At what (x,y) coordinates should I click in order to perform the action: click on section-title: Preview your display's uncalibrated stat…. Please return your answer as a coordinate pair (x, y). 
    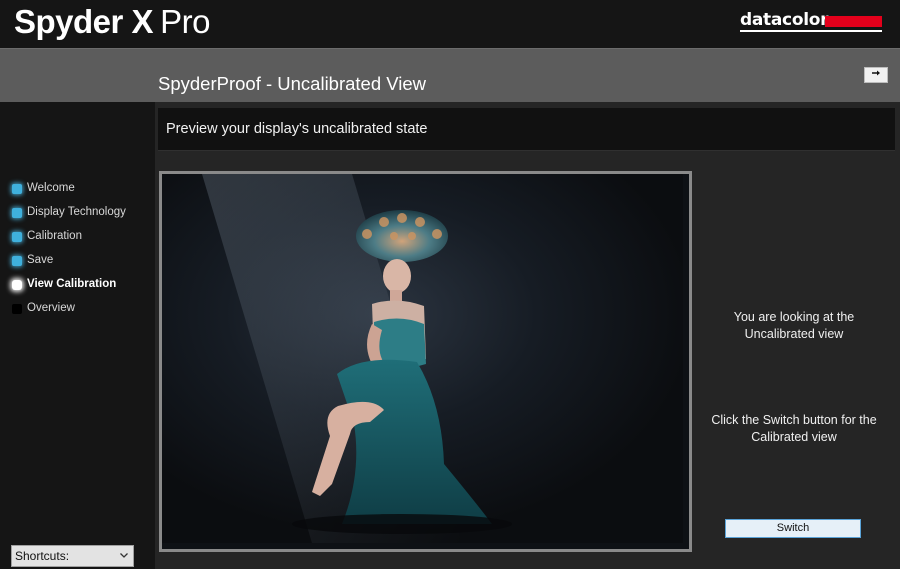
    Looking at the image, I should click on (297, 129).